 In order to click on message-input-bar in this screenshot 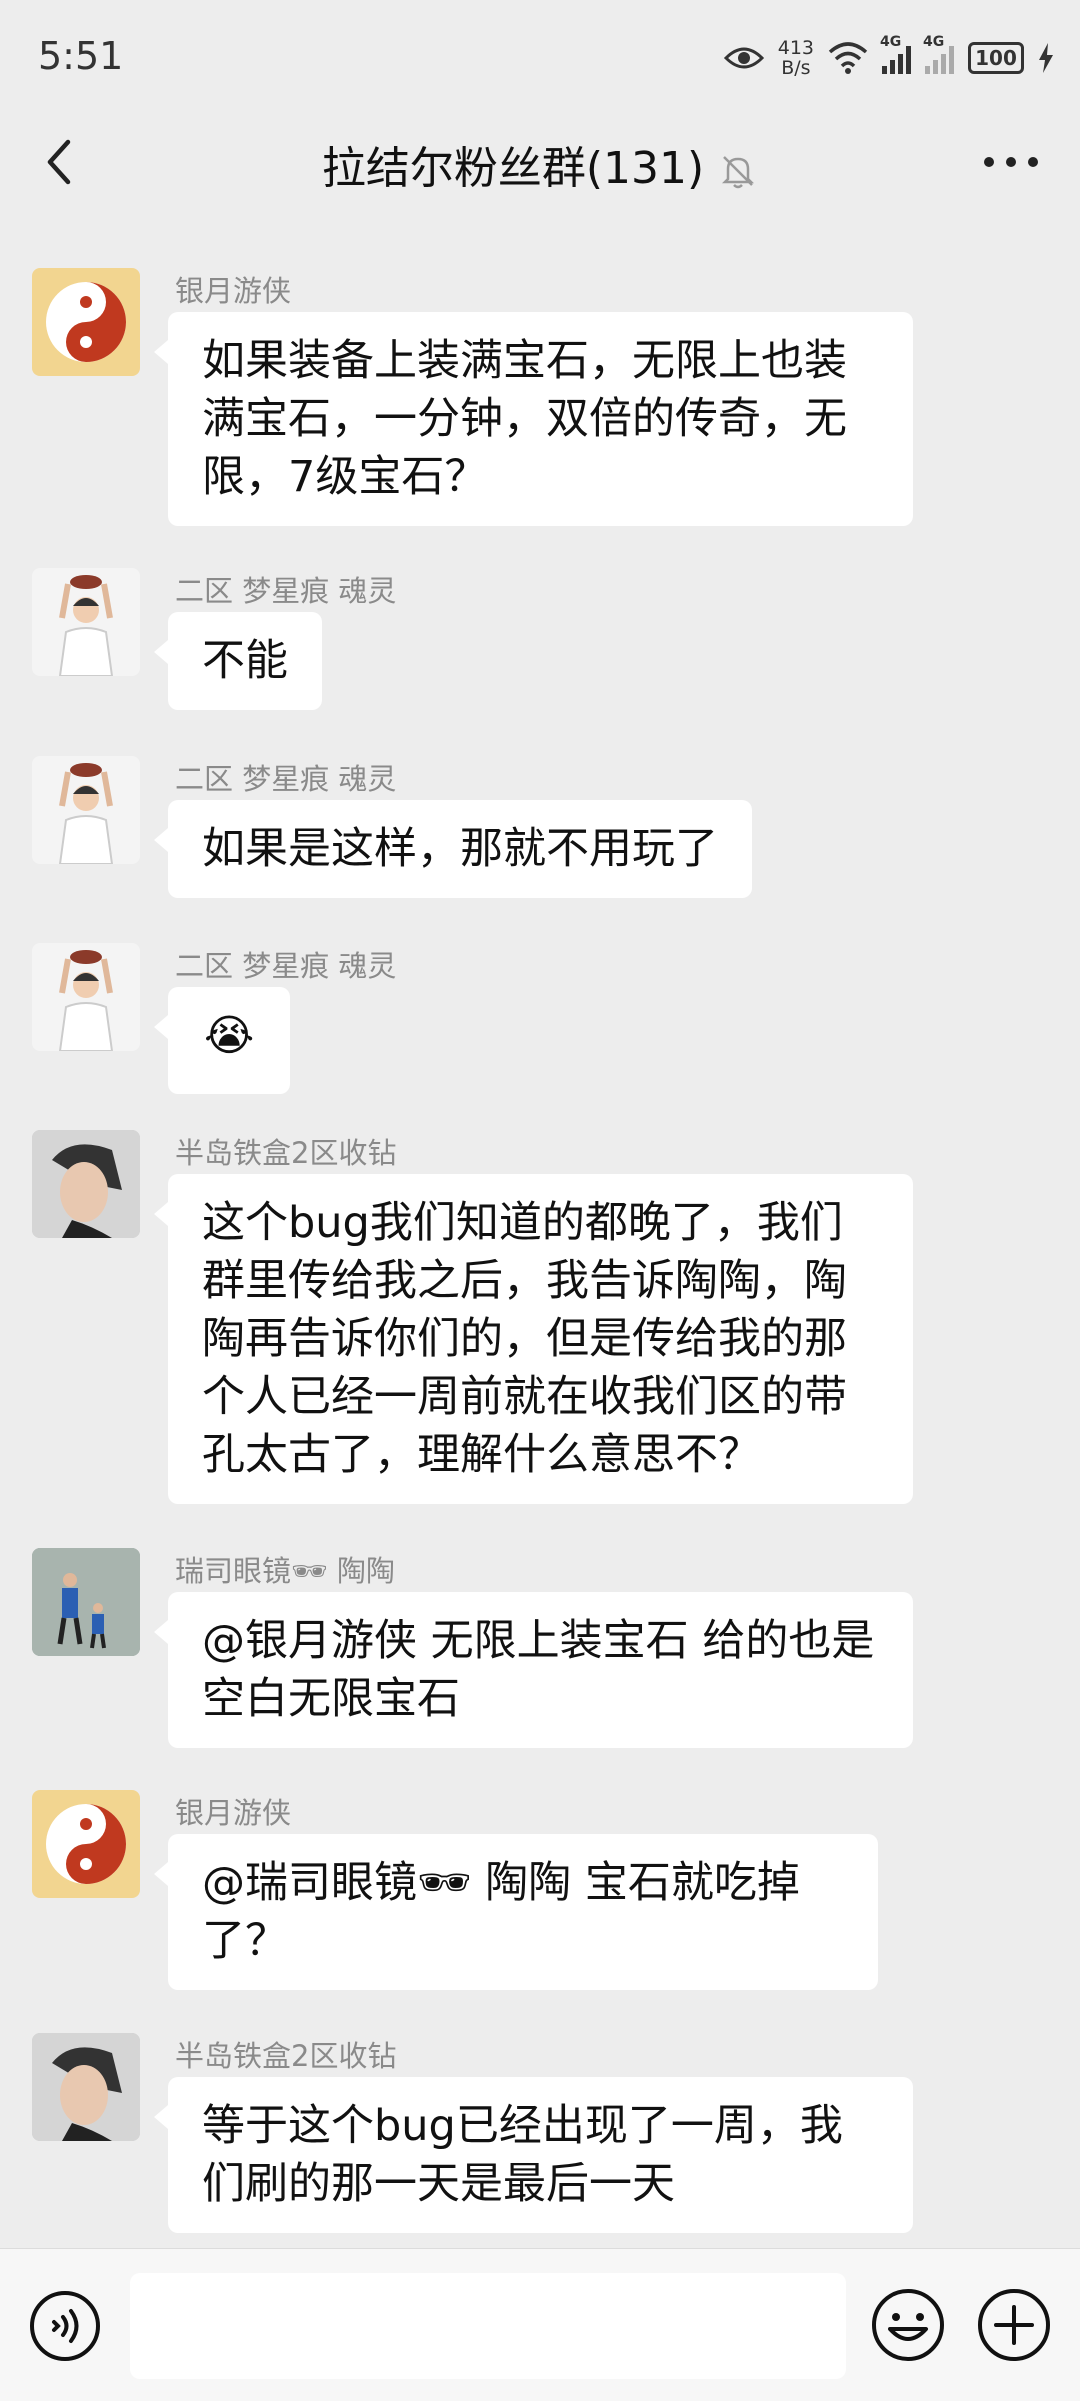, I will do `click(540, 2324)`.